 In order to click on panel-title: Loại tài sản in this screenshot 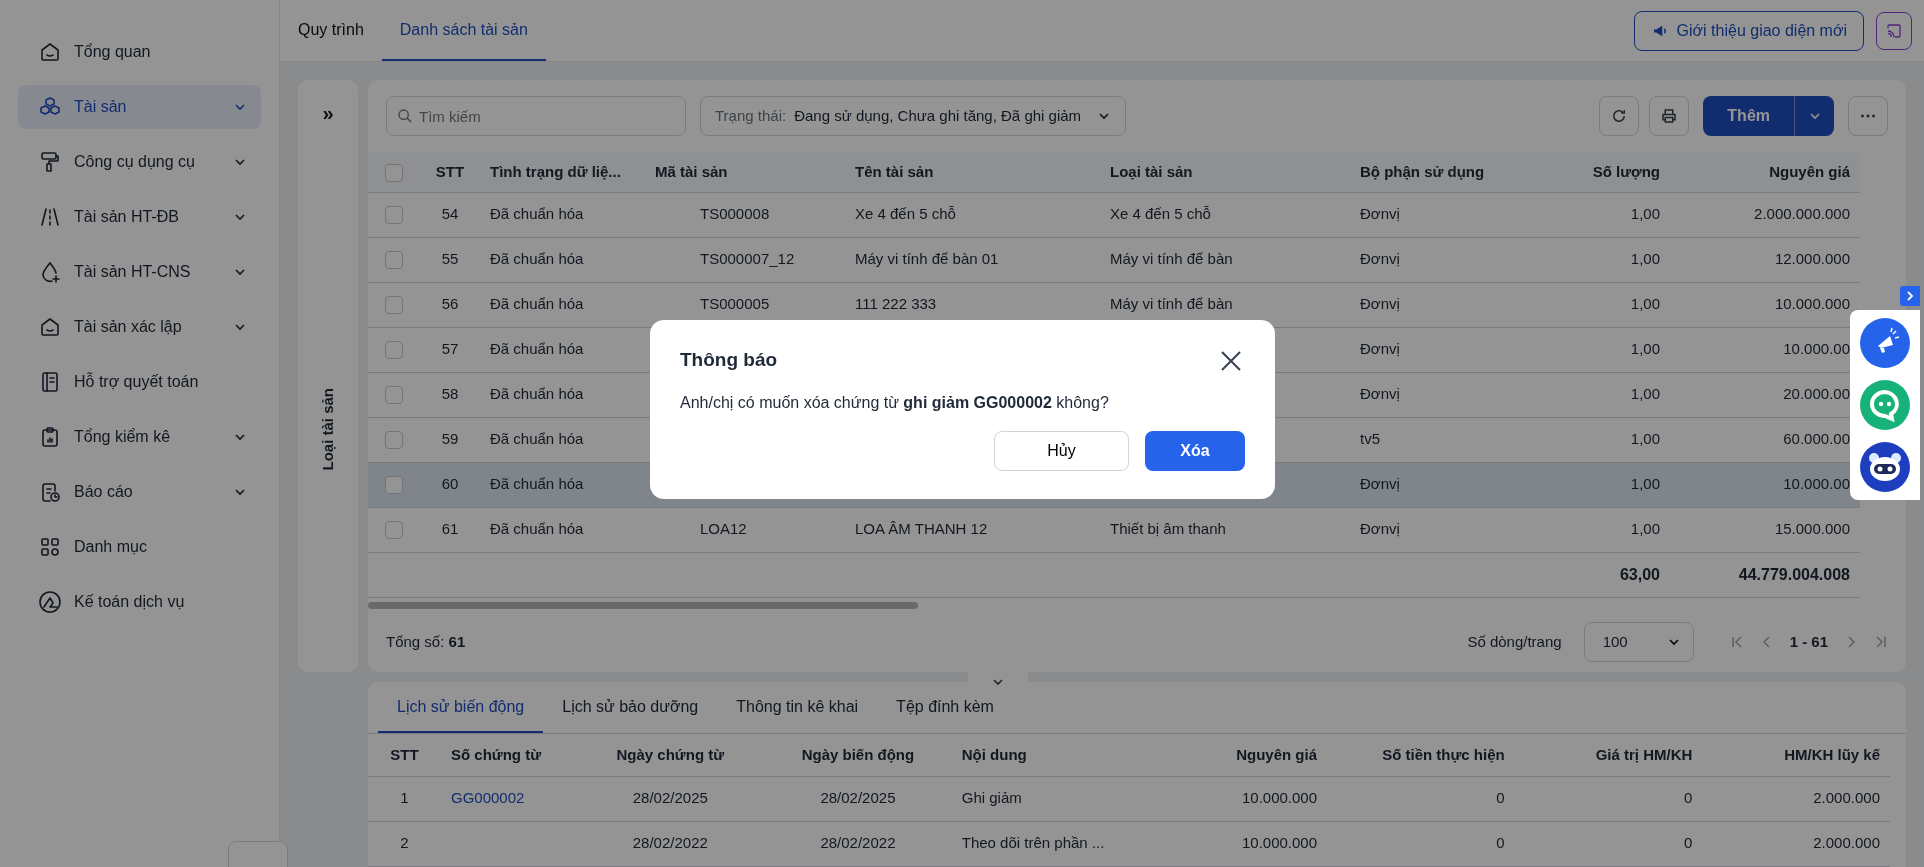, I will do `click(327, 429)`.